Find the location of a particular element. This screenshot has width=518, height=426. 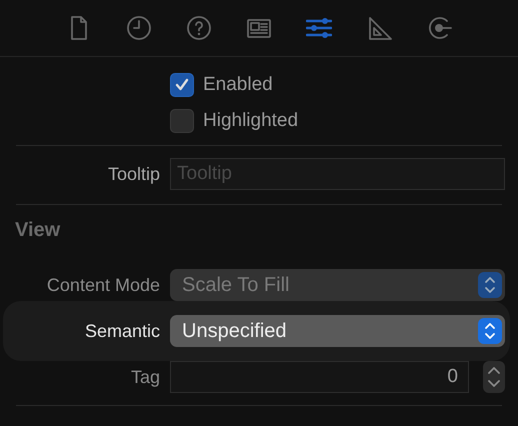

checkbox-label: Enabled is located at coordinates (238, 85).